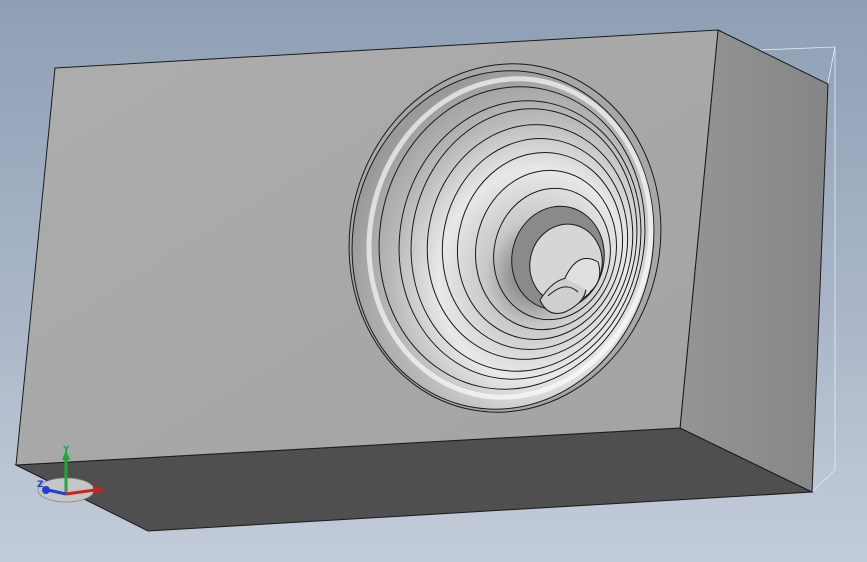 The height and width of the screenshot is (562, 867). I want to click on y-axis-label: Y, so click(66, 450).